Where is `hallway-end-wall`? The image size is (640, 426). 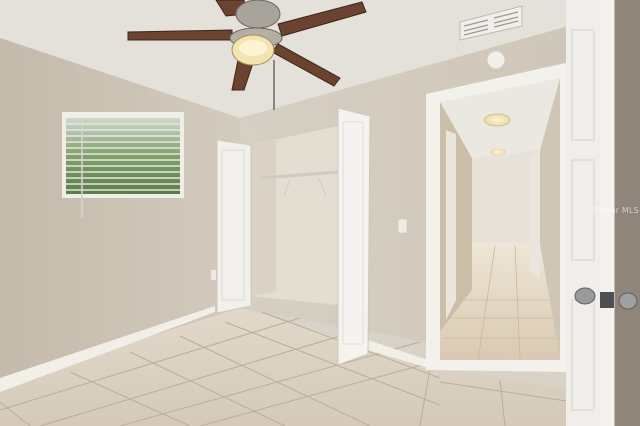
hallway-end-wall is located at coordinates (506, 197).